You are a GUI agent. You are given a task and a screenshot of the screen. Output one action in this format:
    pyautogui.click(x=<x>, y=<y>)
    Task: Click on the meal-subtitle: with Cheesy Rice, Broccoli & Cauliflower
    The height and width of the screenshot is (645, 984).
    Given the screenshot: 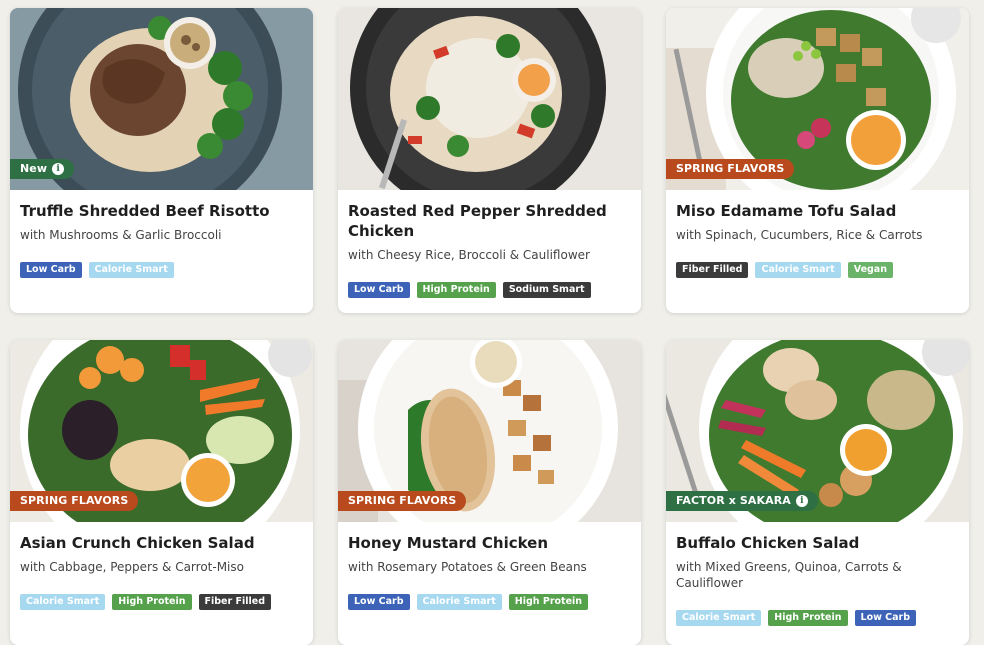 What is the action you would take?
    pyautogui.click(x=469, y=255)
    